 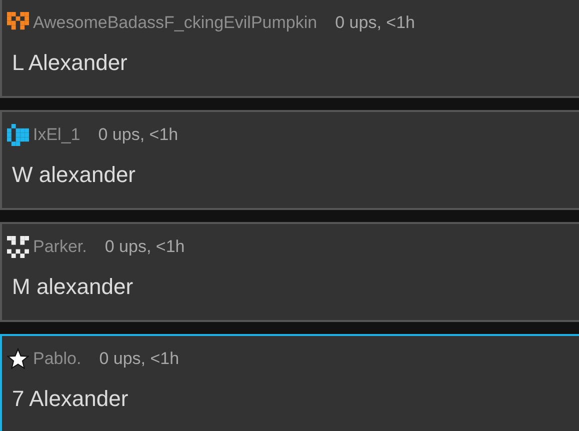 What do you see at coordinates (175, 23) in the screenshot?
I see `username-link: AwesomeBadassF_ckingEvilPumpkin` at bounding box center [175, 23].